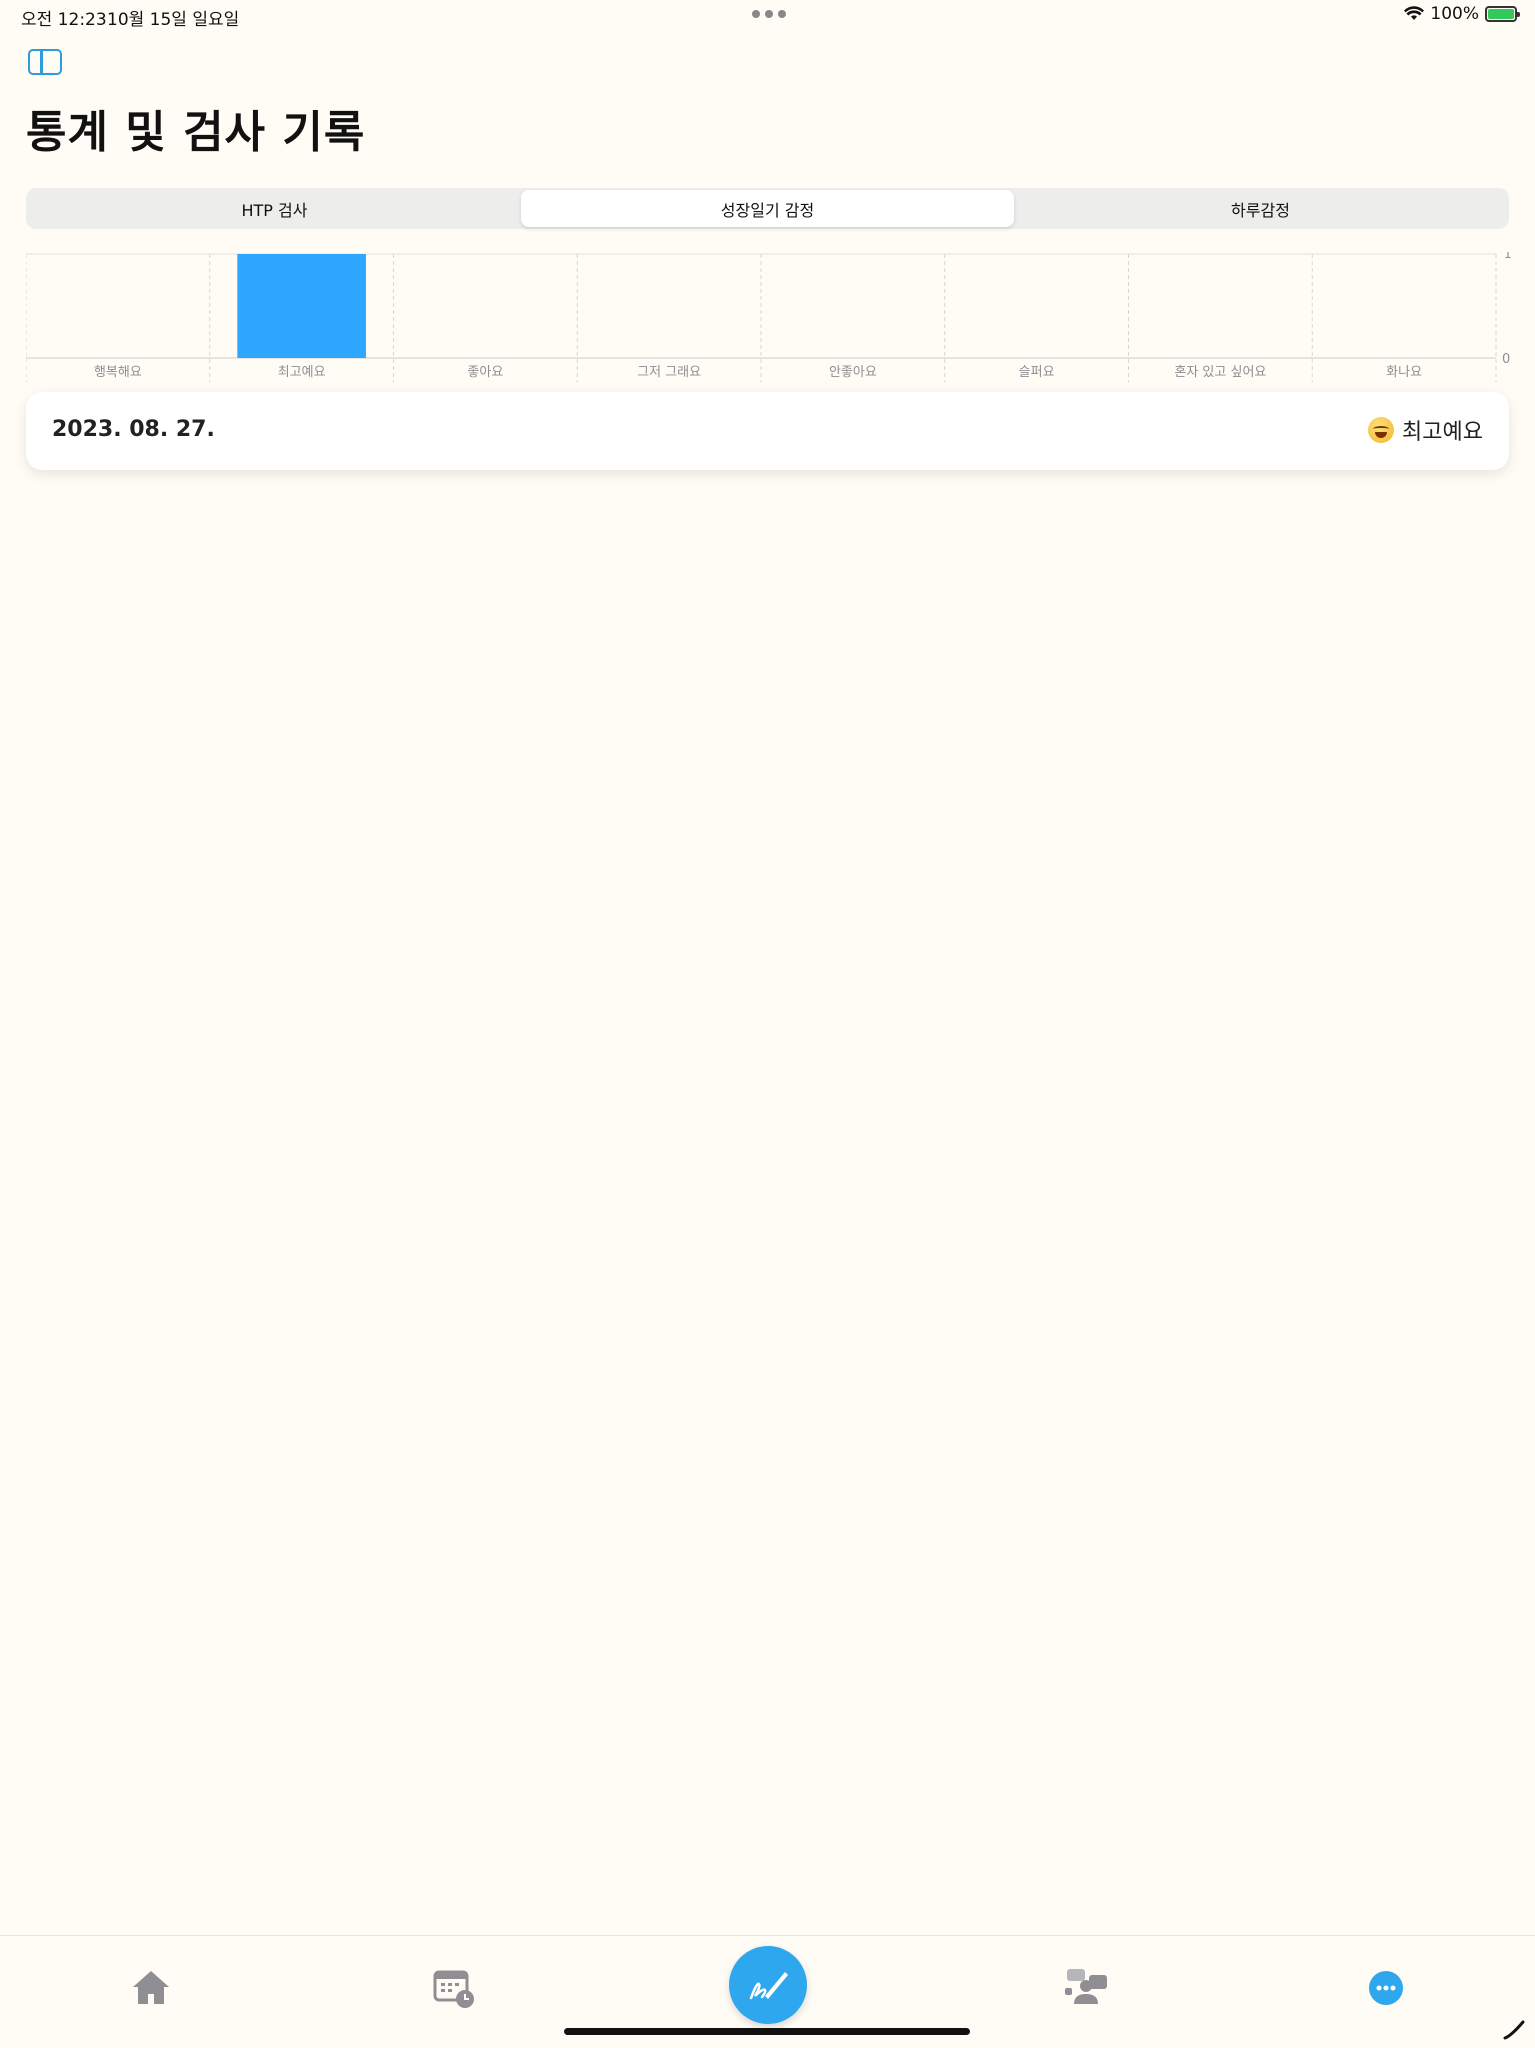 The height and width of the screenshot is (2048, 1535). I want to click on x-tick-label: 좋아요, so click(485, 372).